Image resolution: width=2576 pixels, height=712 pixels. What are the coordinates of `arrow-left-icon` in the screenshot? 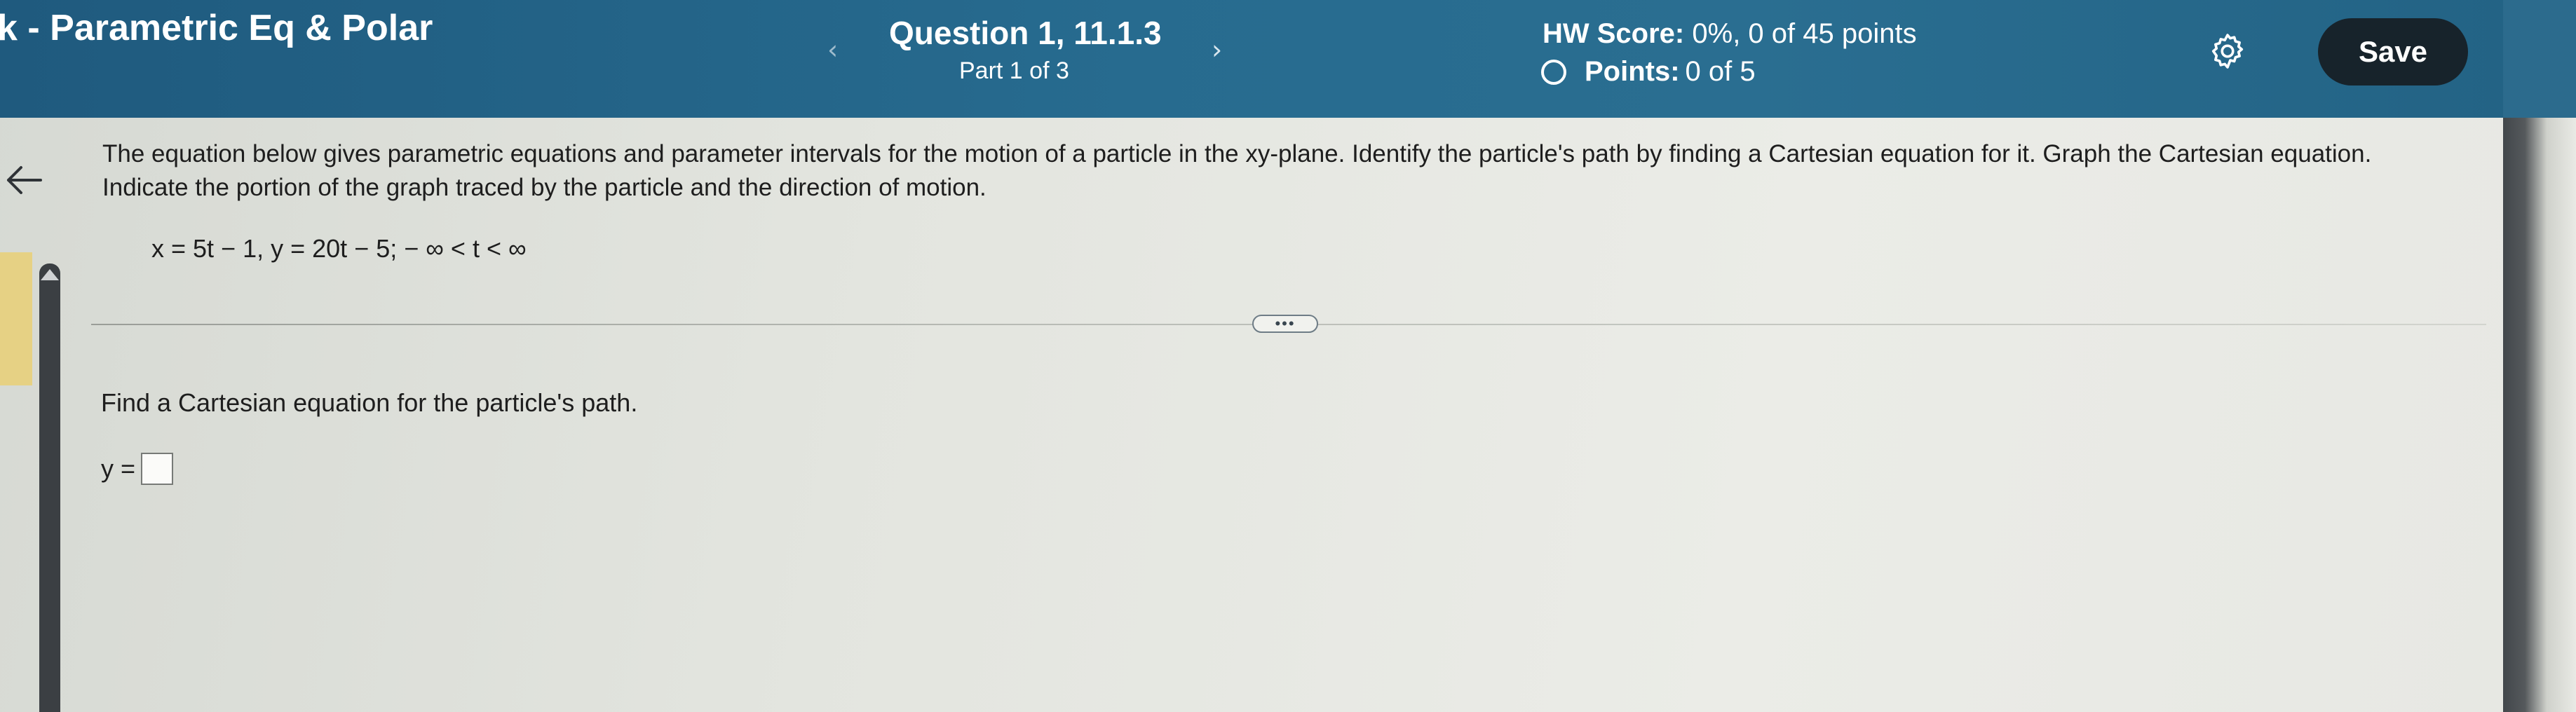 It's located at (24, 180).